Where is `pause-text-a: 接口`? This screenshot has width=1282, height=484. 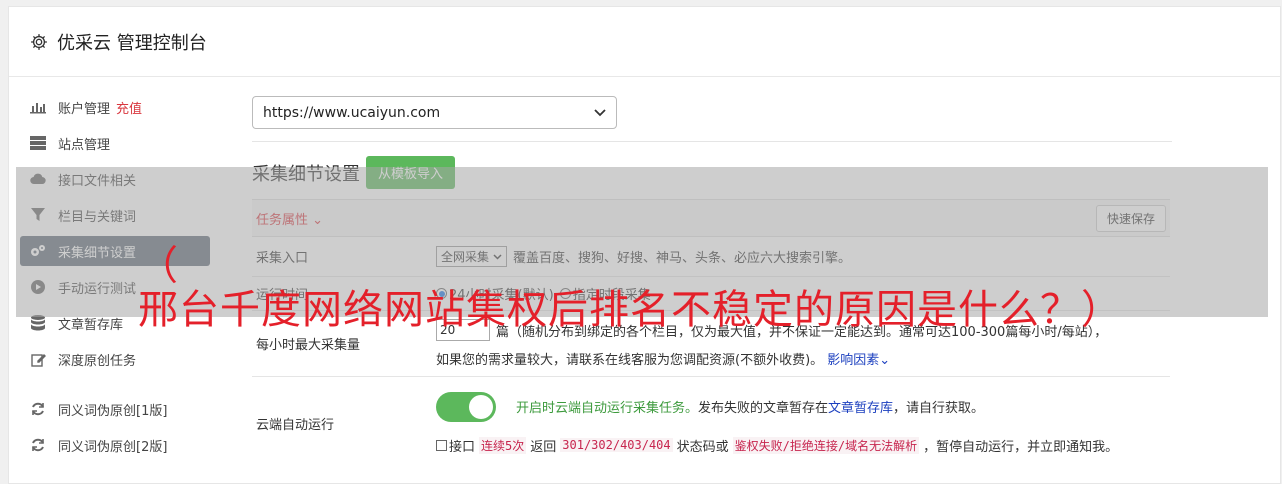
pause-text-a: 接口 is located at coordinates (462, 447).